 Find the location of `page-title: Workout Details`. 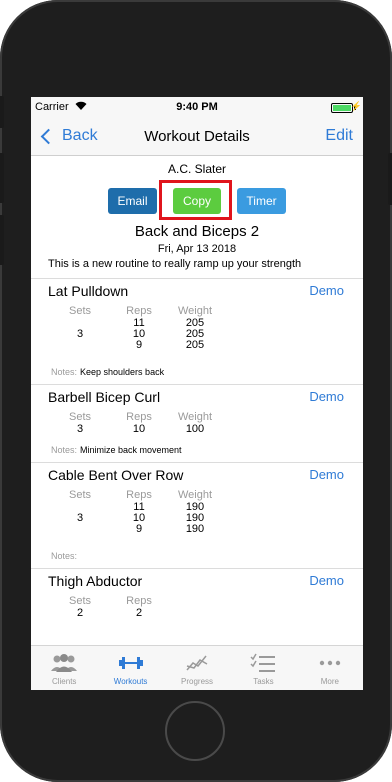

page-title: Workout Details is located at coordinates (197, 136).